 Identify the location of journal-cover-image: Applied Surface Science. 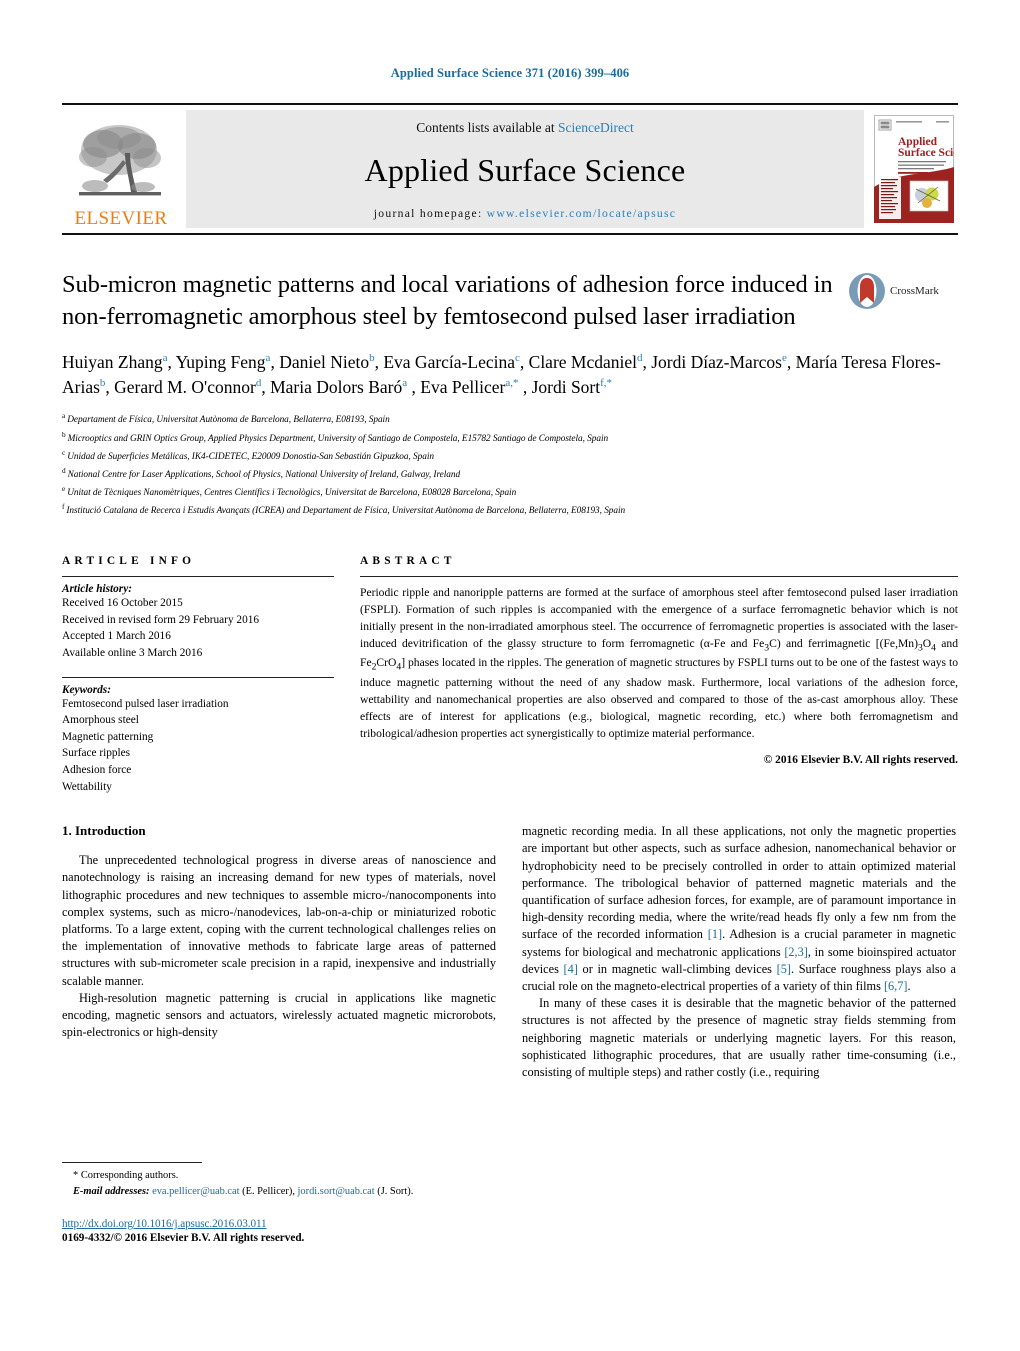
(914, 169).